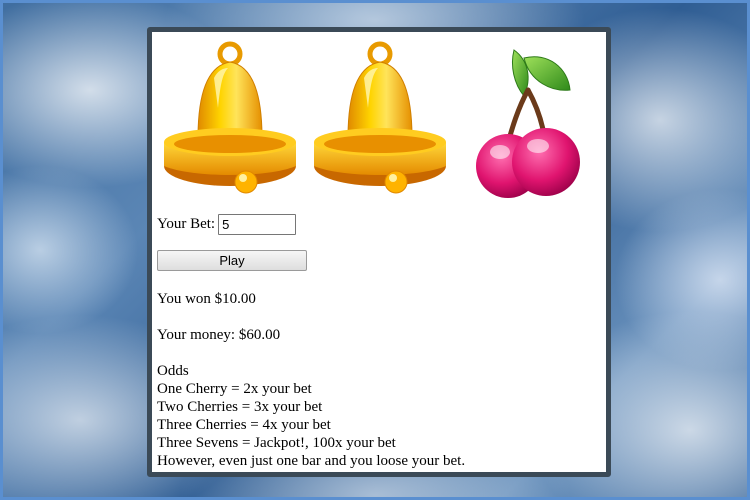 The width and height of the screenshot is (750, 500). I want to click on money-text: Your money: $60.00, so click(219, 335).